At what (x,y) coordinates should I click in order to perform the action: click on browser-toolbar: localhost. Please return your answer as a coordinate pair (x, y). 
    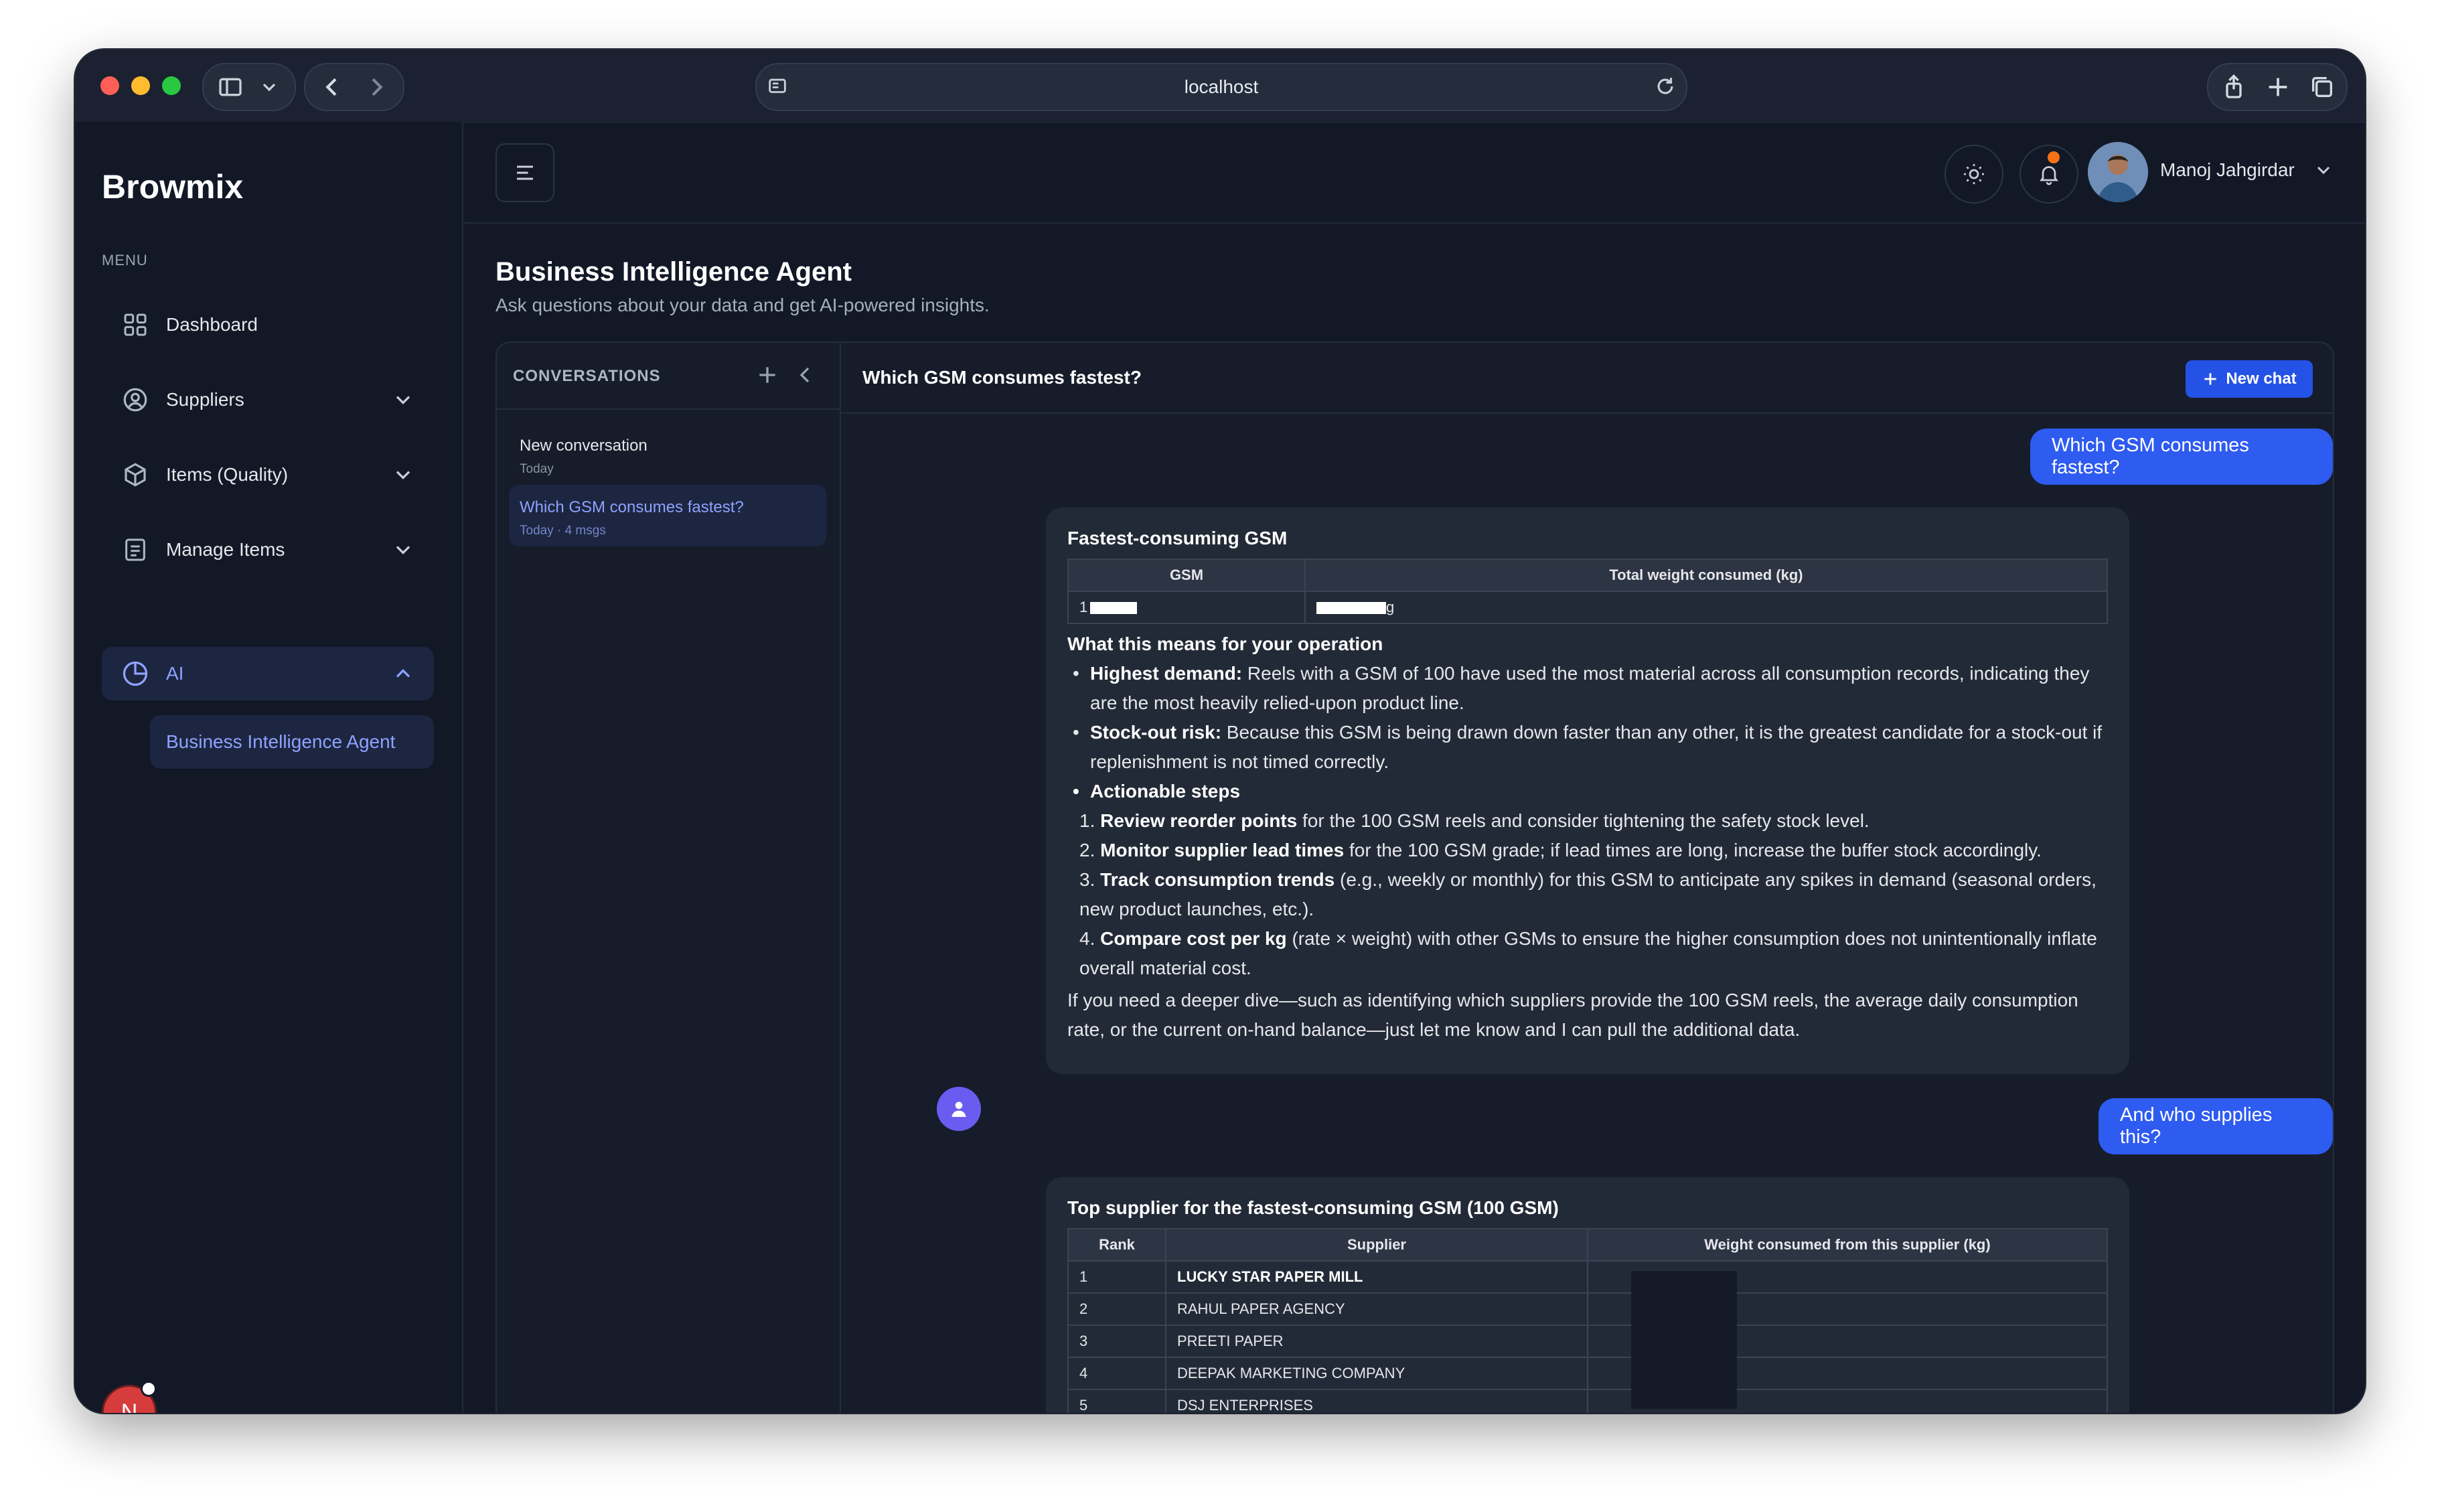
    Looking at the image, I should click on (1220, 86).